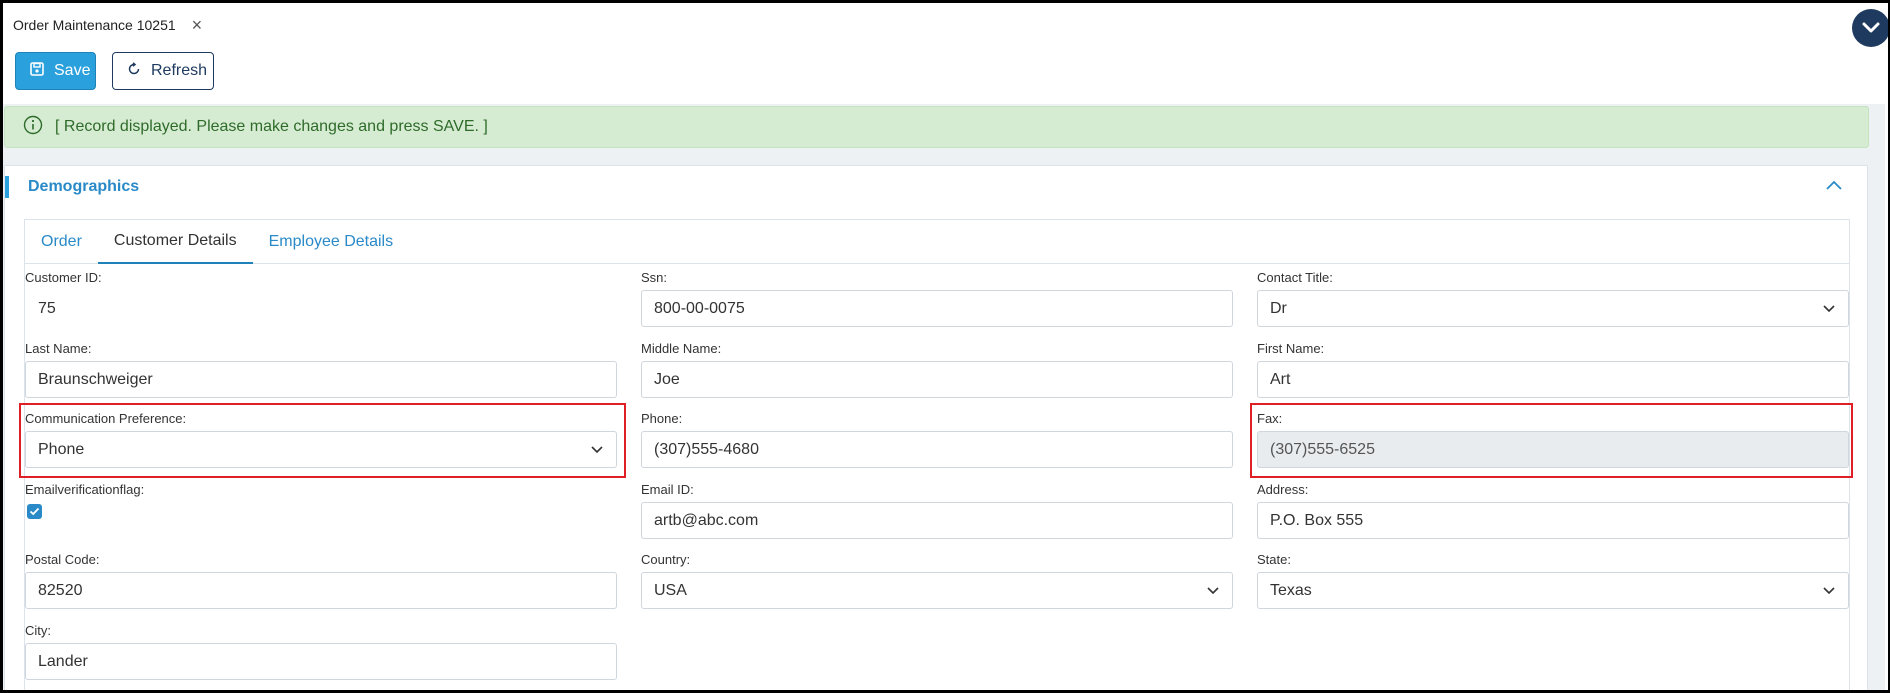  I want to click on first-name-field: First Name: Art, so click(1553, 369).